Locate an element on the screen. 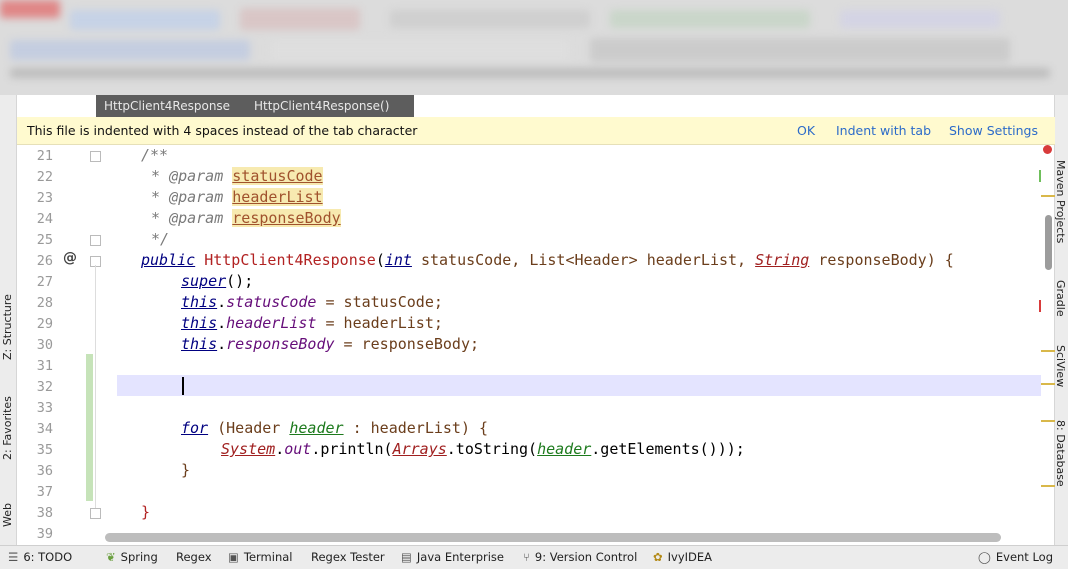 This screenshot has height=569, width=1068. line-number: 24 is located at coordinates (44, 219).